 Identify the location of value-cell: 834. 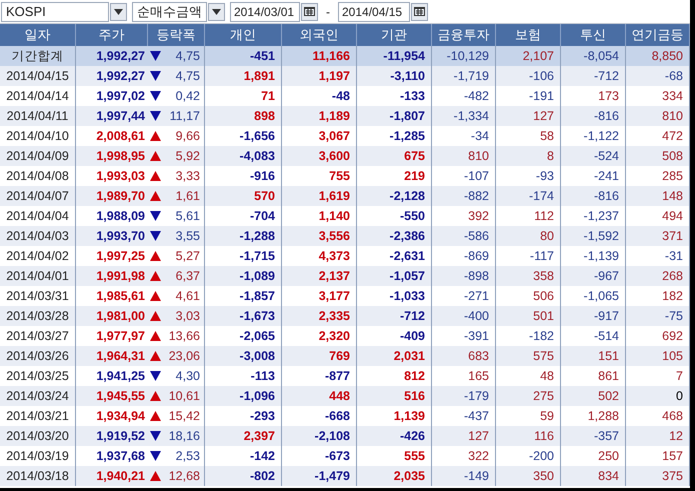
(593, 476).